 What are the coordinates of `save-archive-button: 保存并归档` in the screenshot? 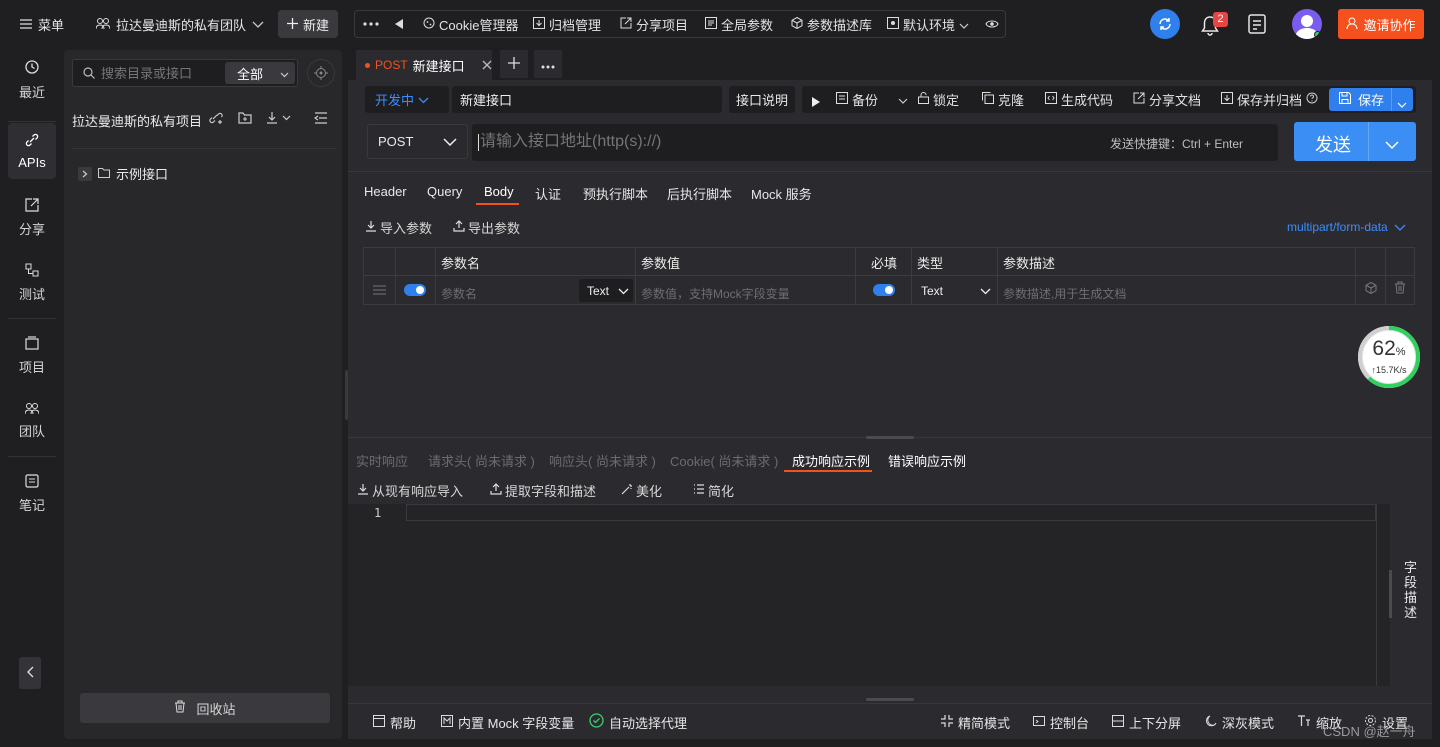 It's located at (1269, 99).